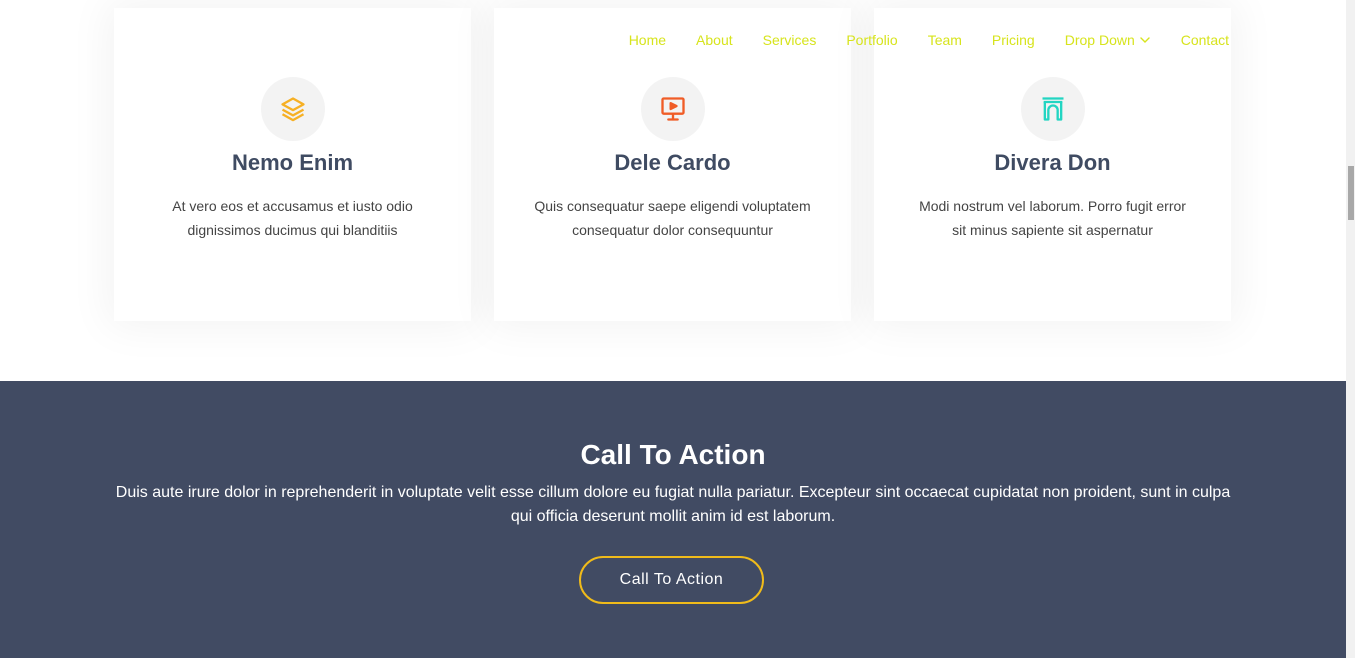  Describe the element at coordinates (1350, 329) in the screenshot. I see `vertical-scrollbar` at that location.